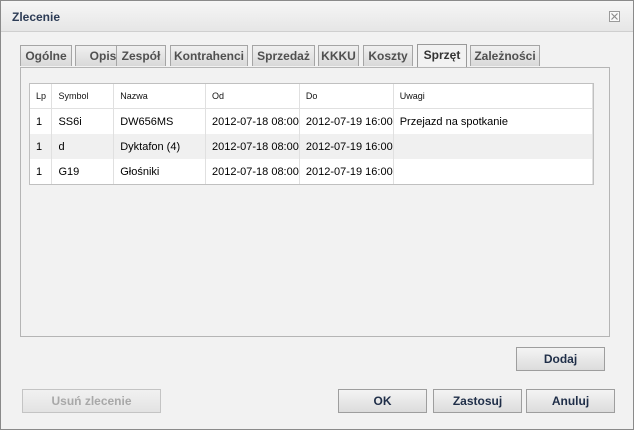 This screenshot has height=430, width=634. I want to click on ok-button: OK, so click(382, 401).